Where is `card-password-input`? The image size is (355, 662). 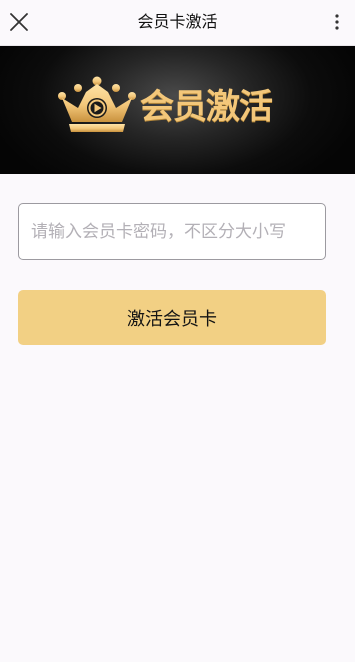 card-password-input is located at coordinates (172, 231).